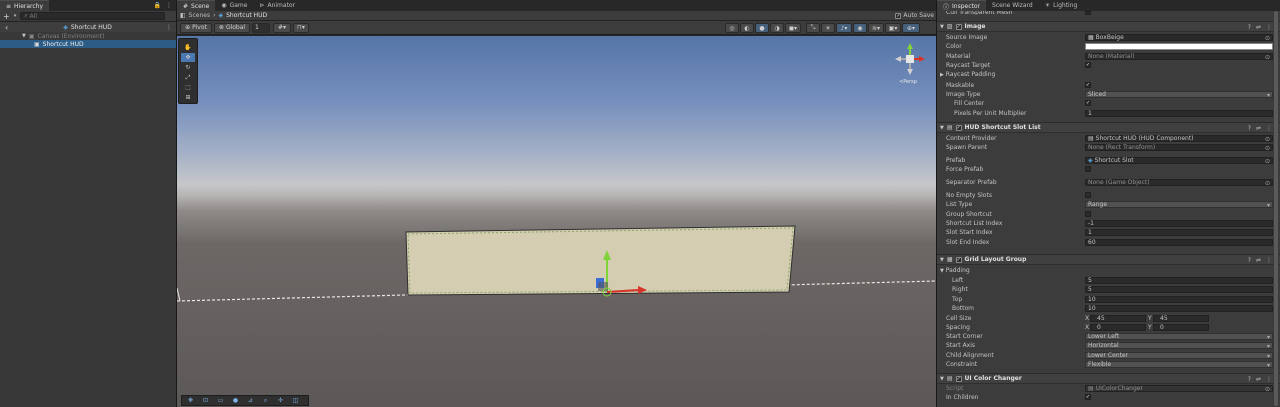  What do you see at coordinates (25, 5) in the screenshot?
I see `tab-hierarchy: ≡ Hierarchy` at bounding box center [25, 5].